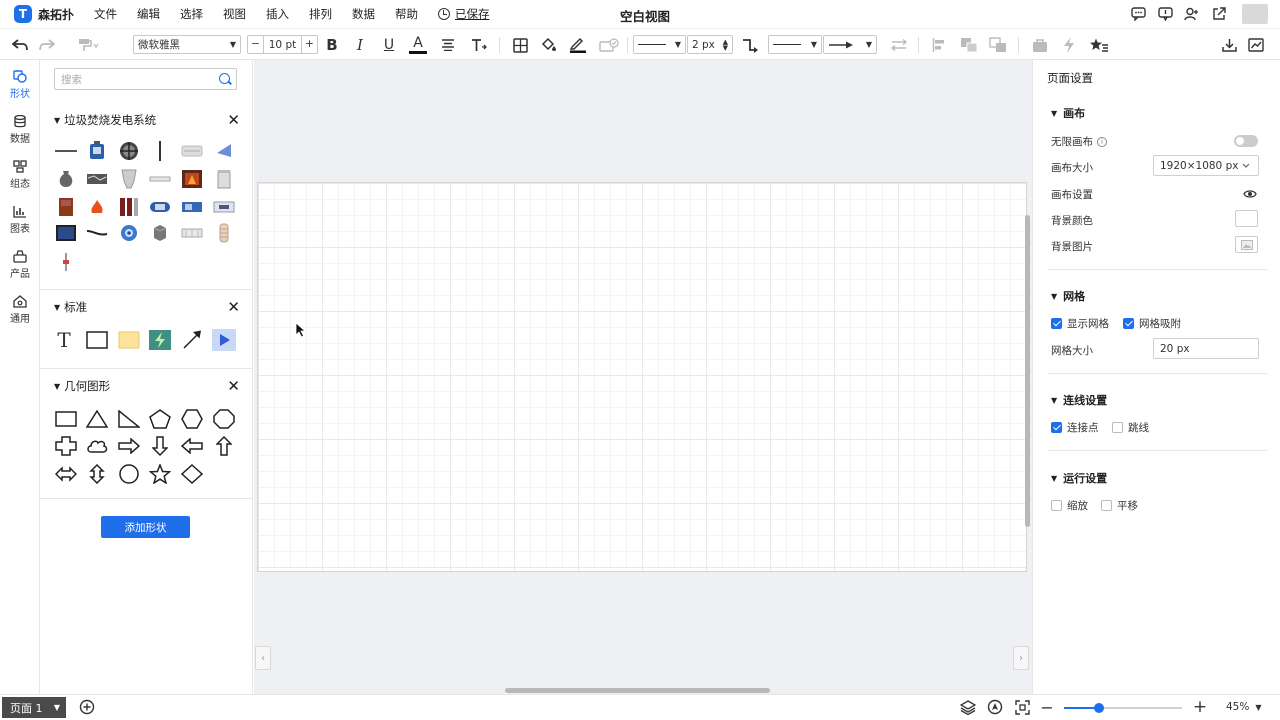 Image resolution: width=1280 pixels, height=720 pixels. What do you see at coordinates (160, 474) in the screenshot?
I see `star-shape` at bounding box center [160, 474].